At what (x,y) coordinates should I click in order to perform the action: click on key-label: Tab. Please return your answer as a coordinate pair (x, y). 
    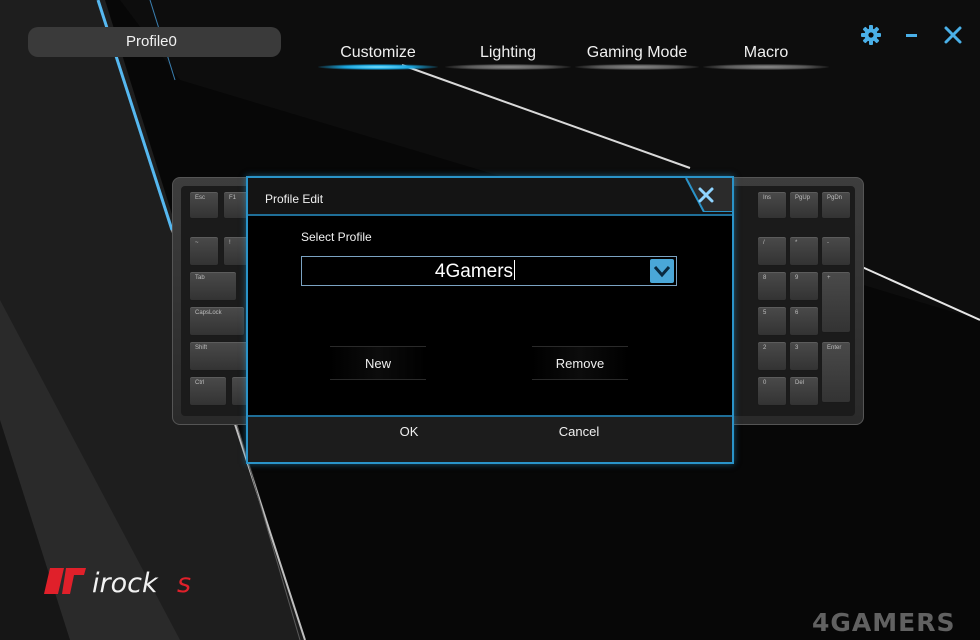
    Looking at the image, I should click on (200, 278).